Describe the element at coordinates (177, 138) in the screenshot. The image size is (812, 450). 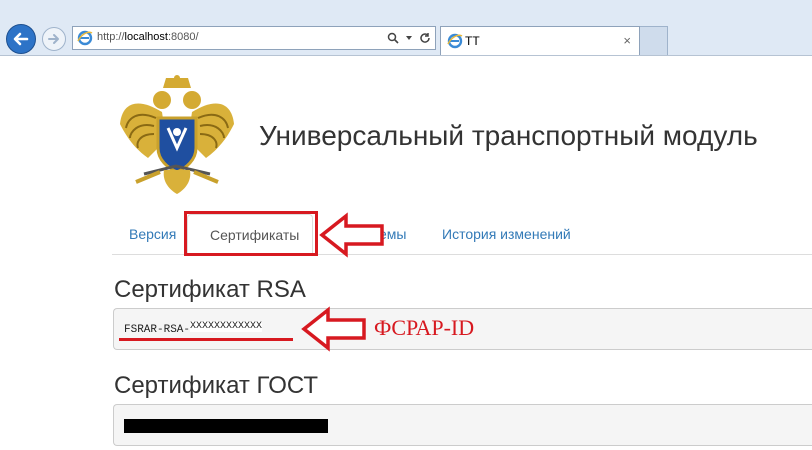
I see `emblem-logo` at that location.